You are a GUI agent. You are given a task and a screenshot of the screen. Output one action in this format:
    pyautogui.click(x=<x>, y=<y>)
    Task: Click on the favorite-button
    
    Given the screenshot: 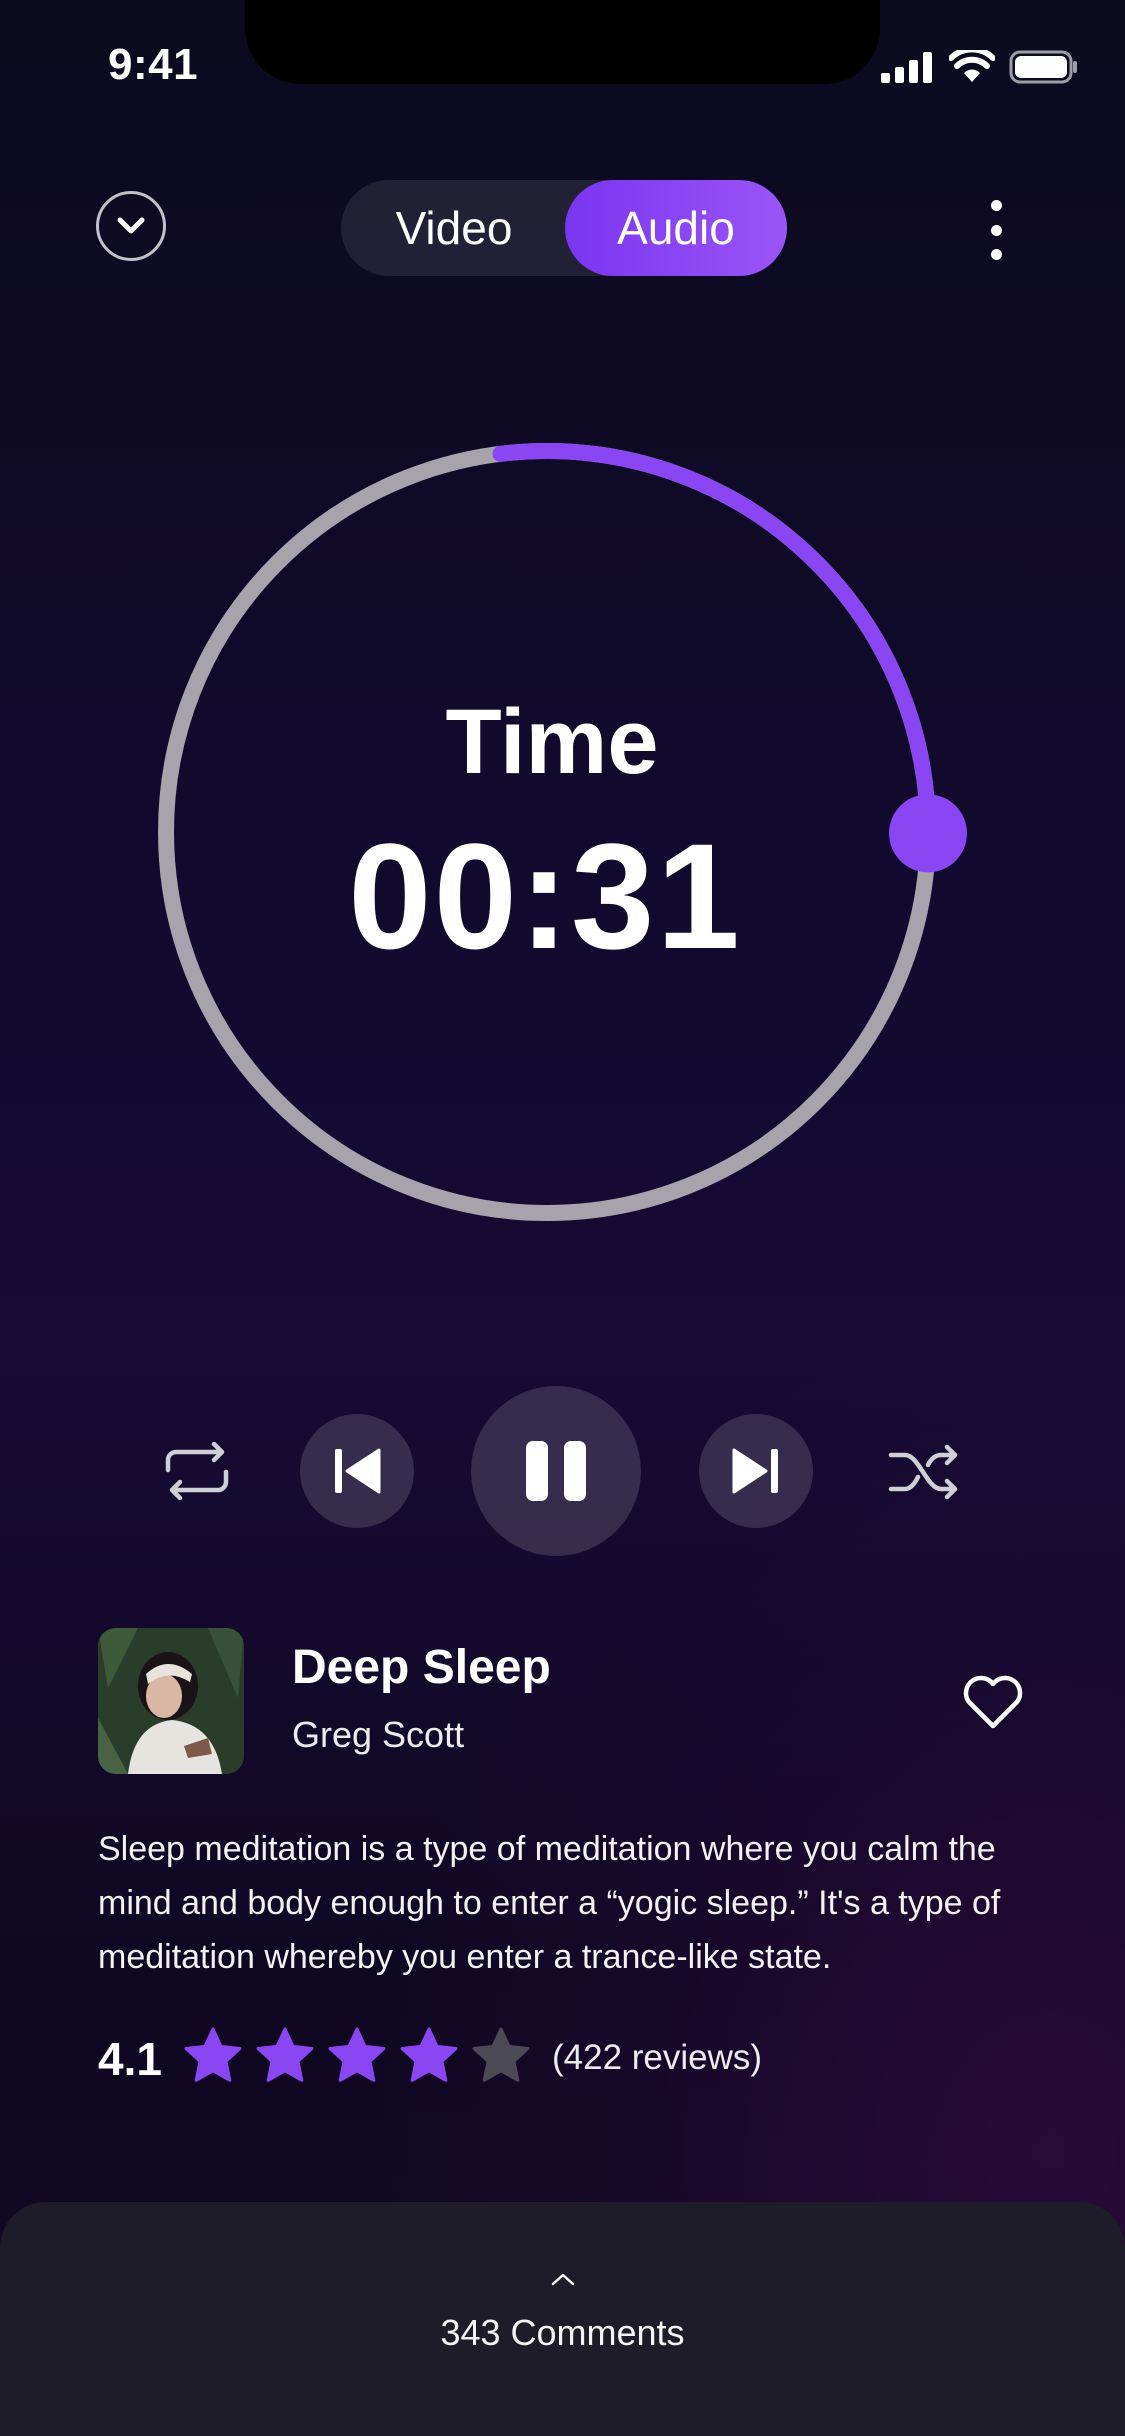 What is the action you would take?
    pyautogui.click(x=993, y=1702)
    